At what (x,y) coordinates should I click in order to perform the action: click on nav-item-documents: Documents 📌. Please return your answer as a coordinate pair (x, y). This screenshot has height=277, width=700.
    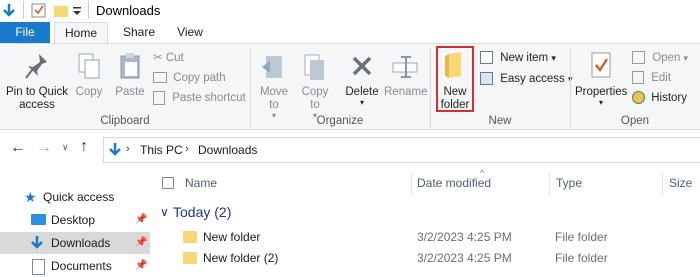
    Looking at the image, I should click on (75, 266).